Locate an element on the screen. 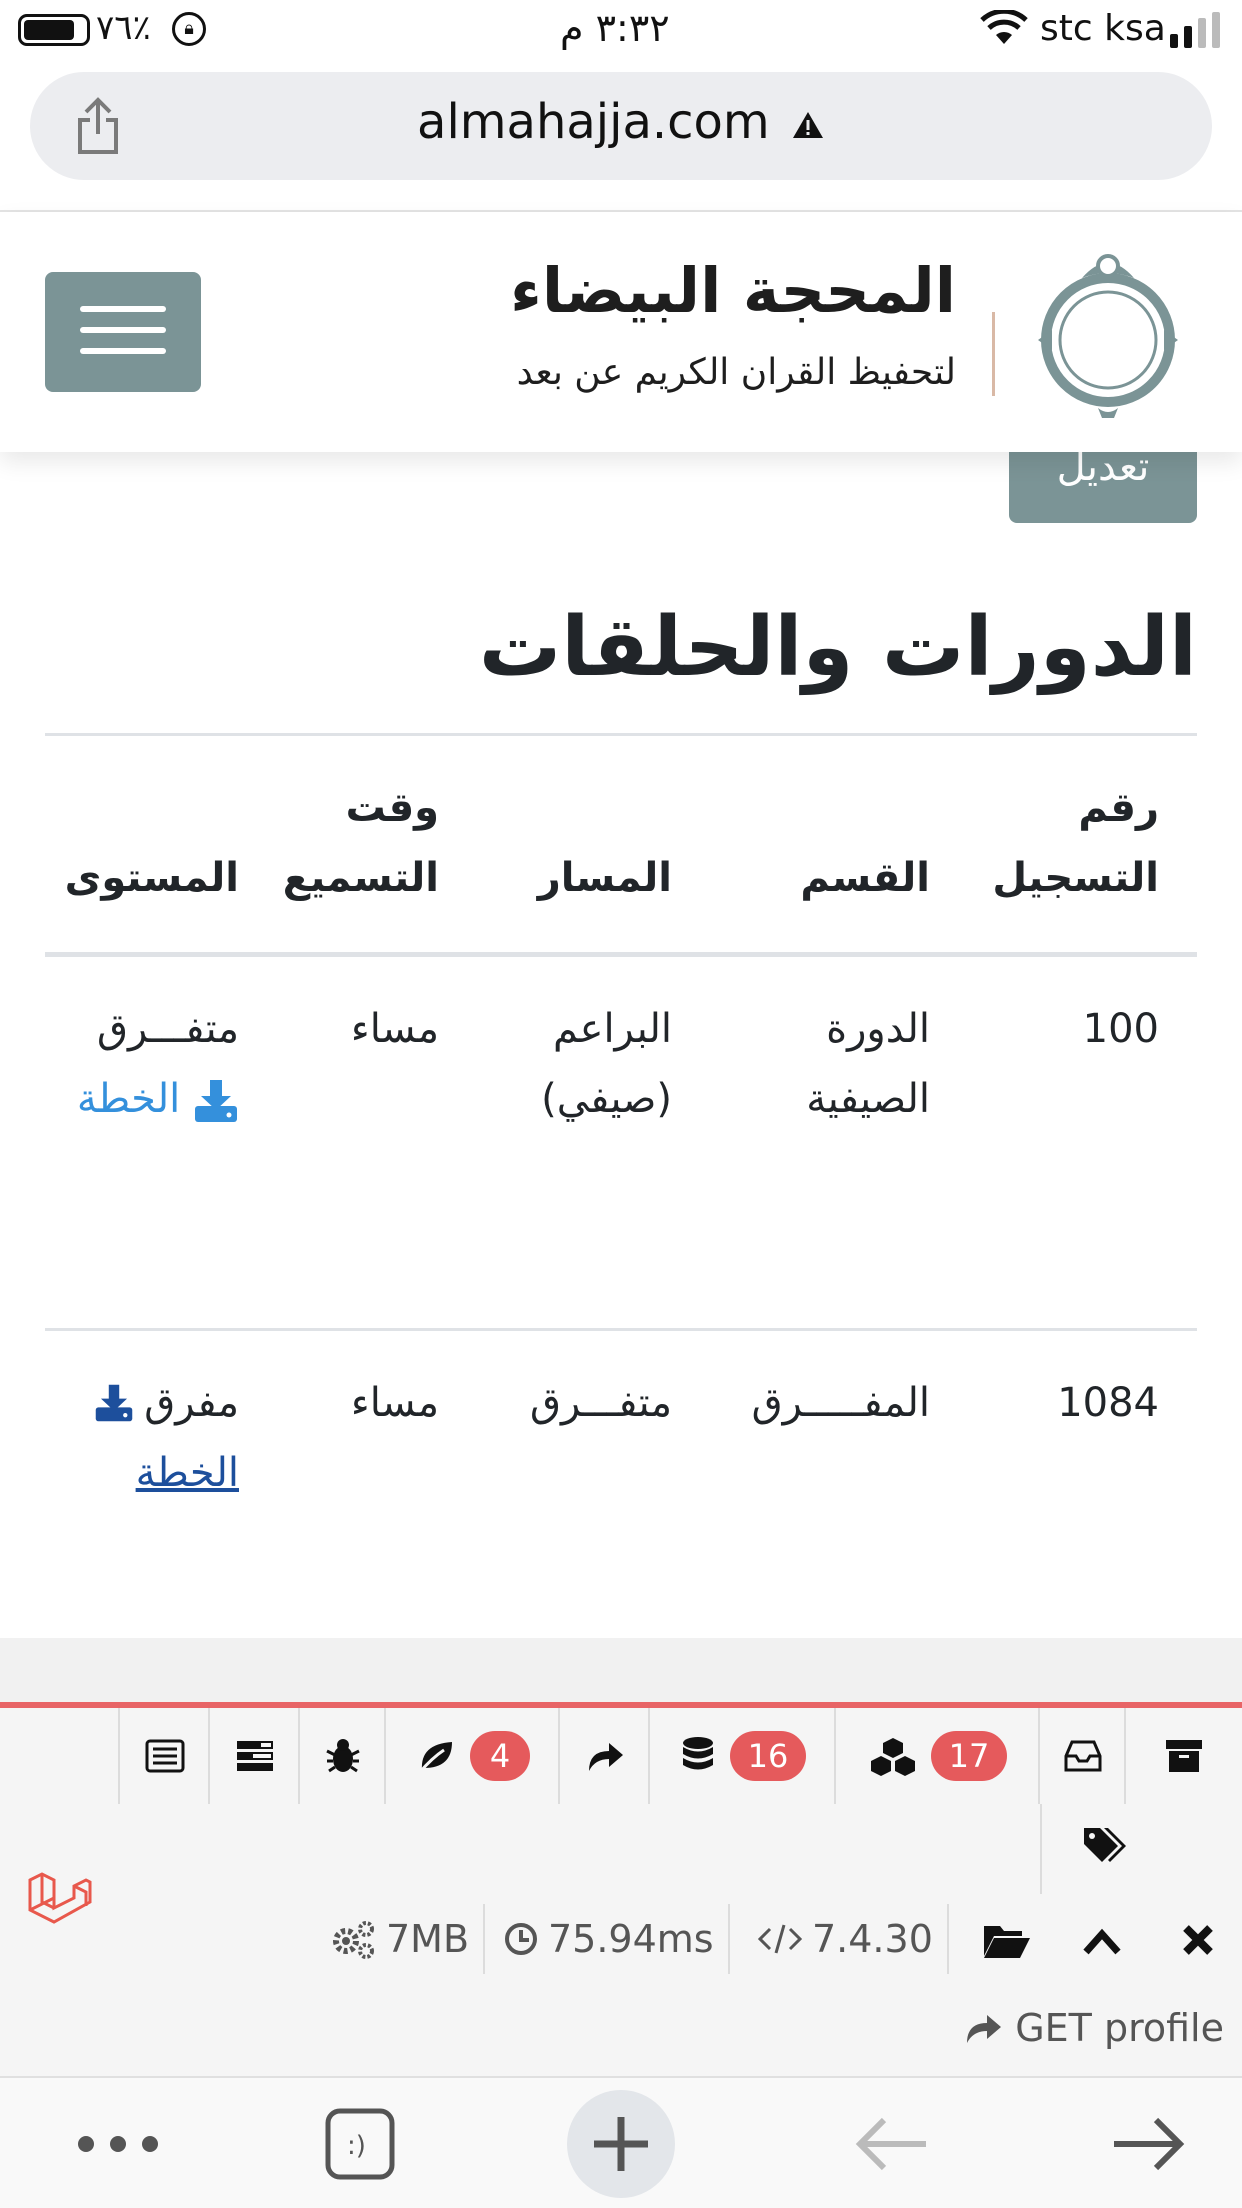 The height and width of the screenshot is (2208, 1242). folder-open-icon is located at coordinates (1007, 1941).